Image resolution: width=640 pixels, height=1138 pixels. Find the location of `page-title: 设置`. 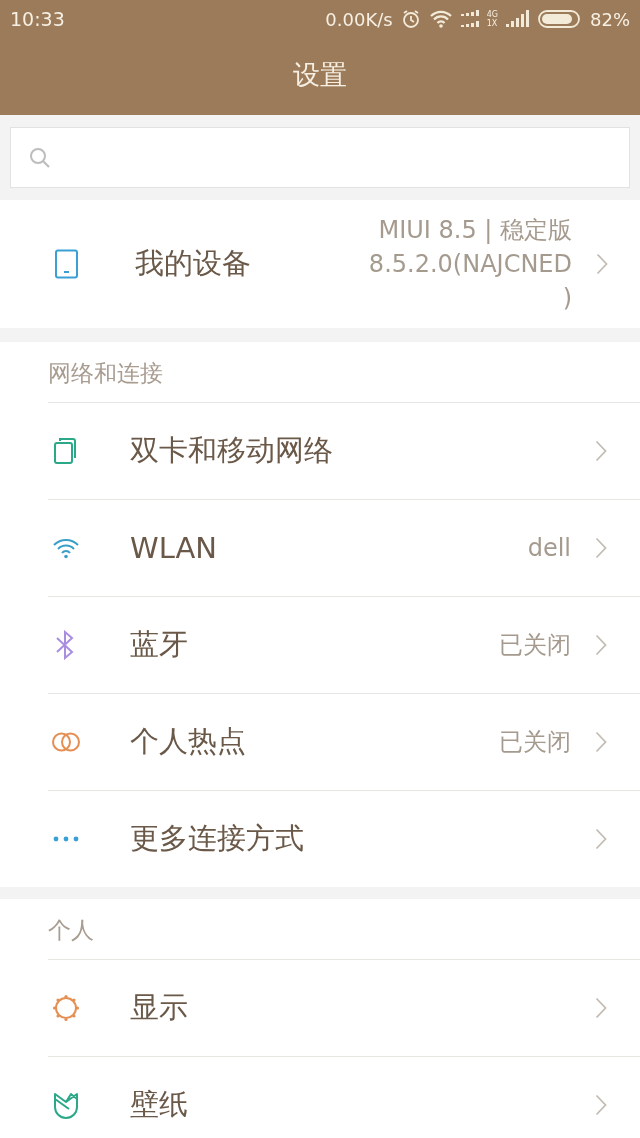

page-title: 设置 is located at coordinates (320, 74).